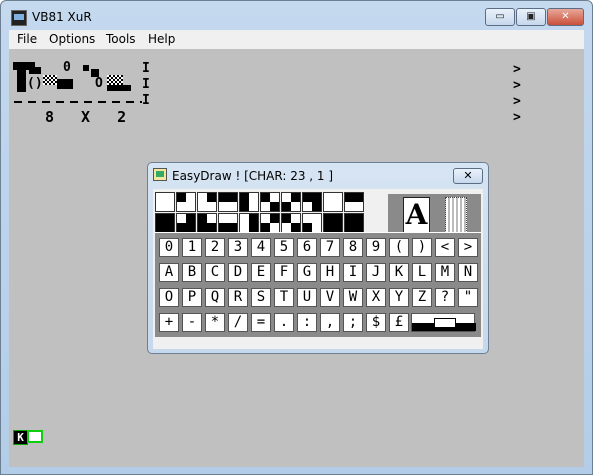 The image size is (593, 475). What do you see at coordinates (416, 215) in the screenshot?
I see `letter-a-preview: A` at bounding box center [416, 215].